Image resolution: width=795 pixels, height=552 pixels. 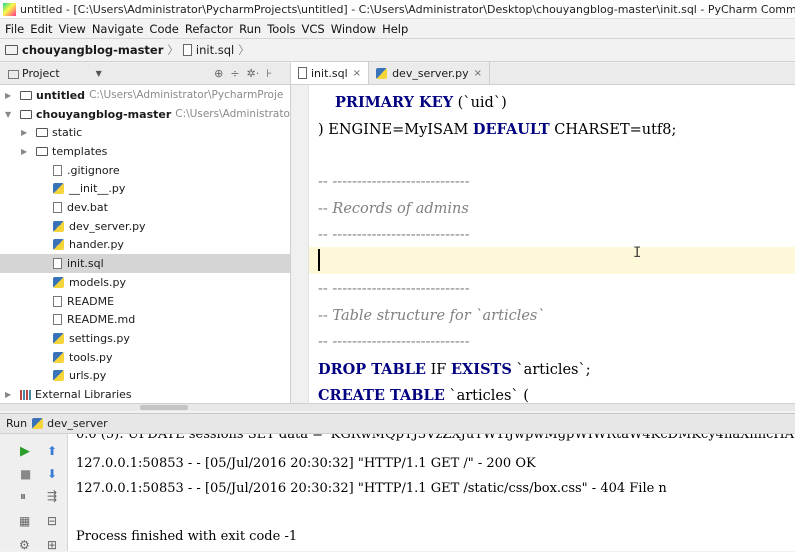 What do you see at coordinates (24, 521) in the screenshot?
I see `layout-icon: ▦` at bounding box center [24, 521].